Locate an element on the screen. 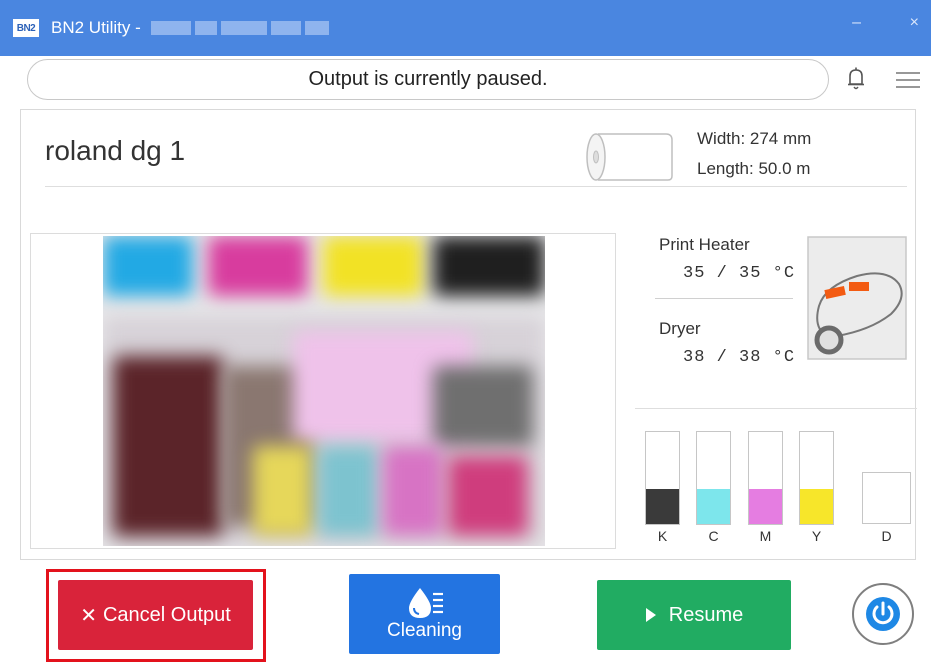 Image resolution: width=931 pixels, height=664 pixels. redacted-title-text is located at coordinates (239, 28).